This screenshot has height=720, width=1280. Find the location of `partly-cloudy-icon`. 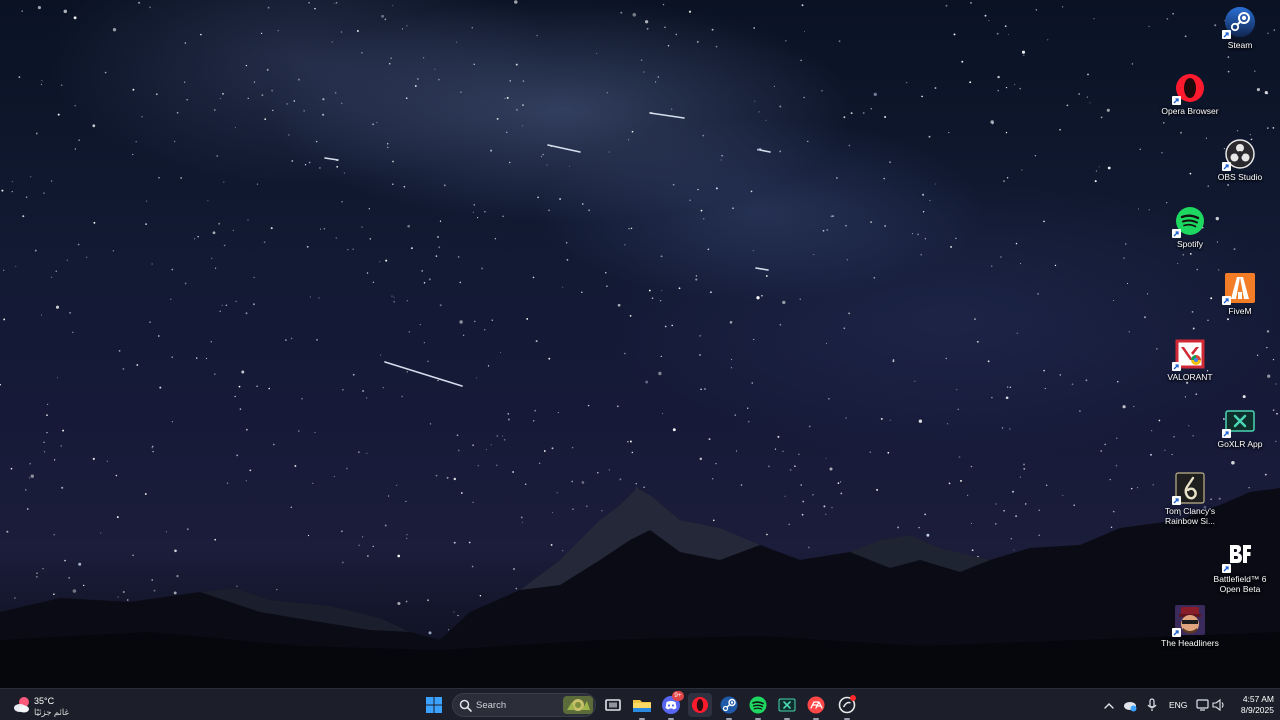

partly-cloudy-icon is located at coordinates (21, 705).